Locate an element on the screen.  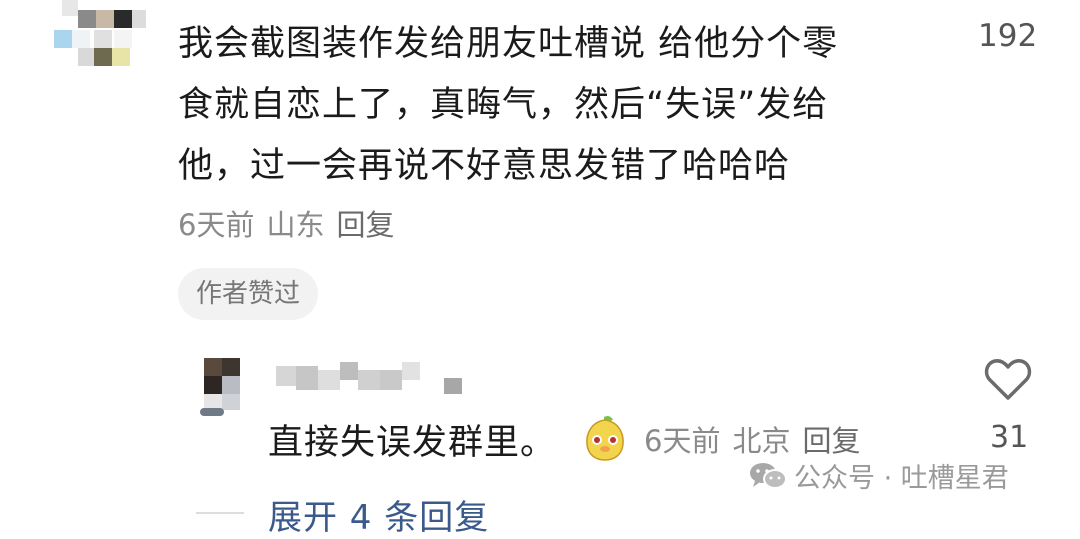
commenter-avatar is located at coordinates (98, 35).